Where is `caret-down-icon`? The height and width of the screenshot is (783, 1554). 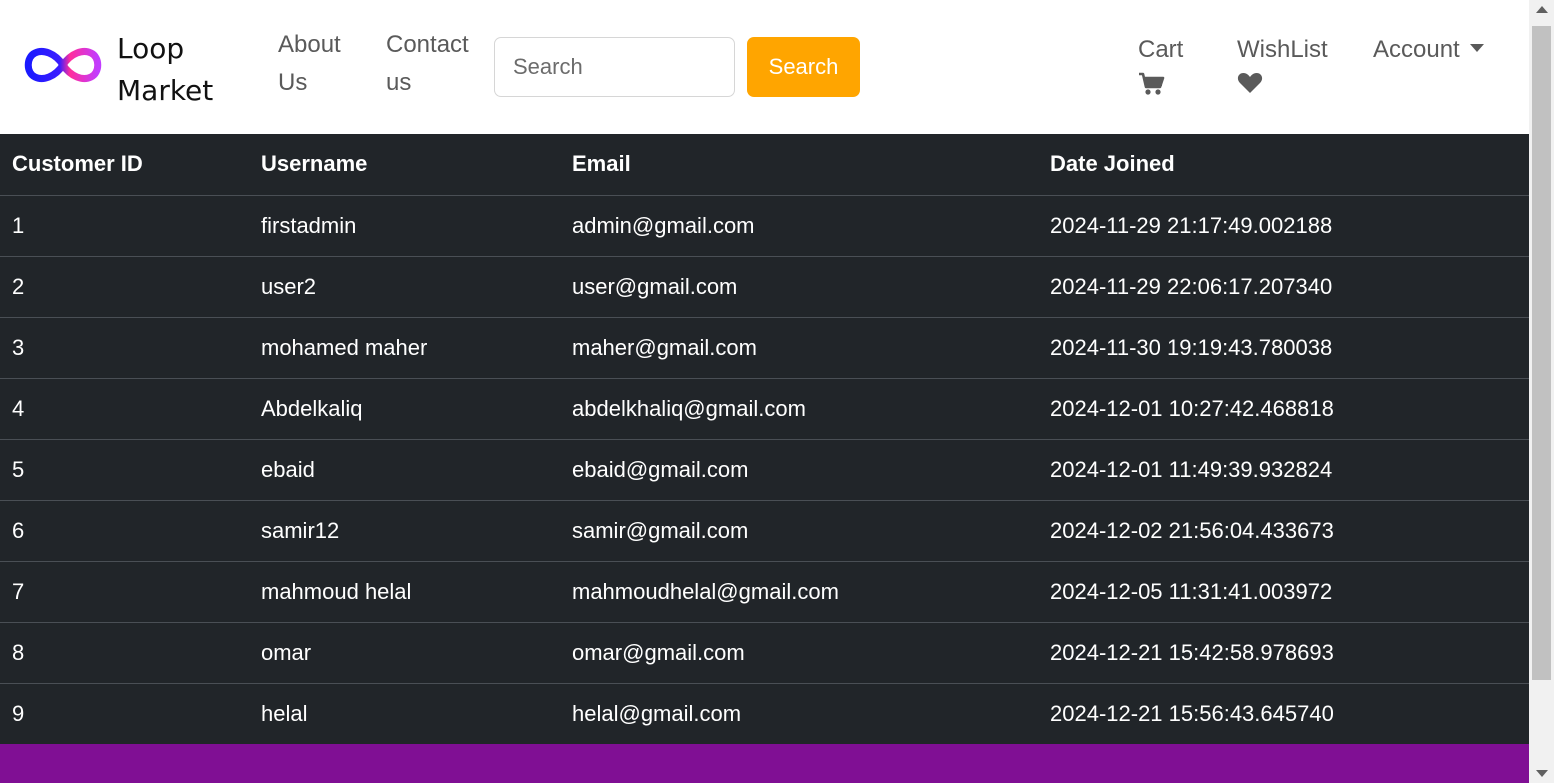
caret-down-icon is located at coordinates (1476, 47).